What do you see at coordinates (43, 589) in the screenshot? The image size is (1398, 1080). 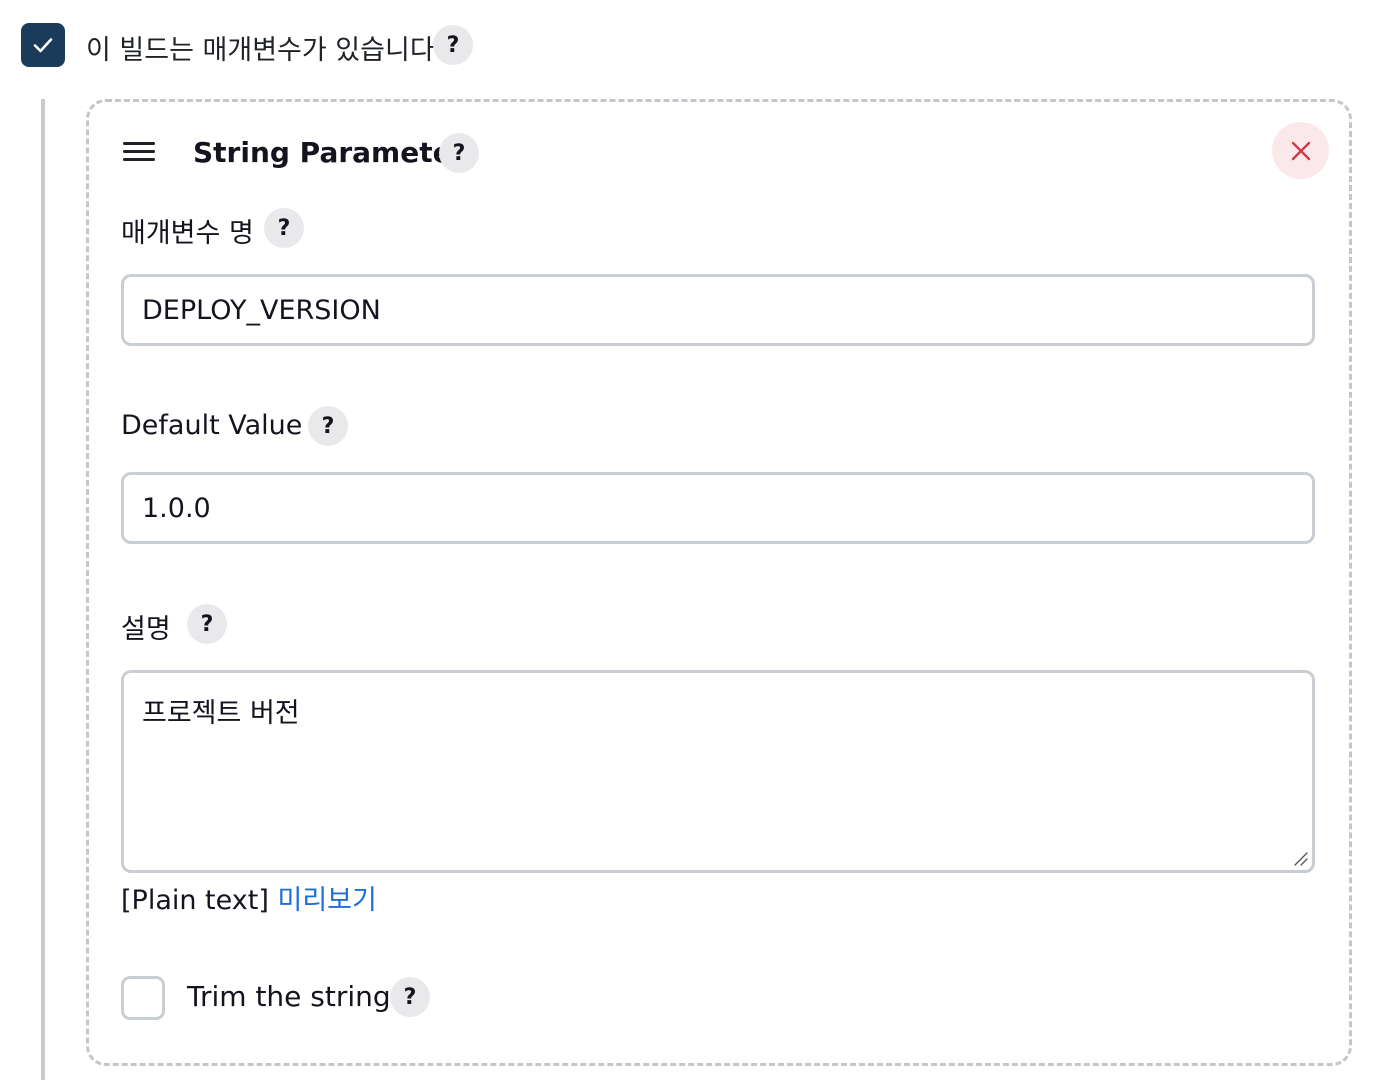 I see `section-rail` at bounding box center [43, 589].